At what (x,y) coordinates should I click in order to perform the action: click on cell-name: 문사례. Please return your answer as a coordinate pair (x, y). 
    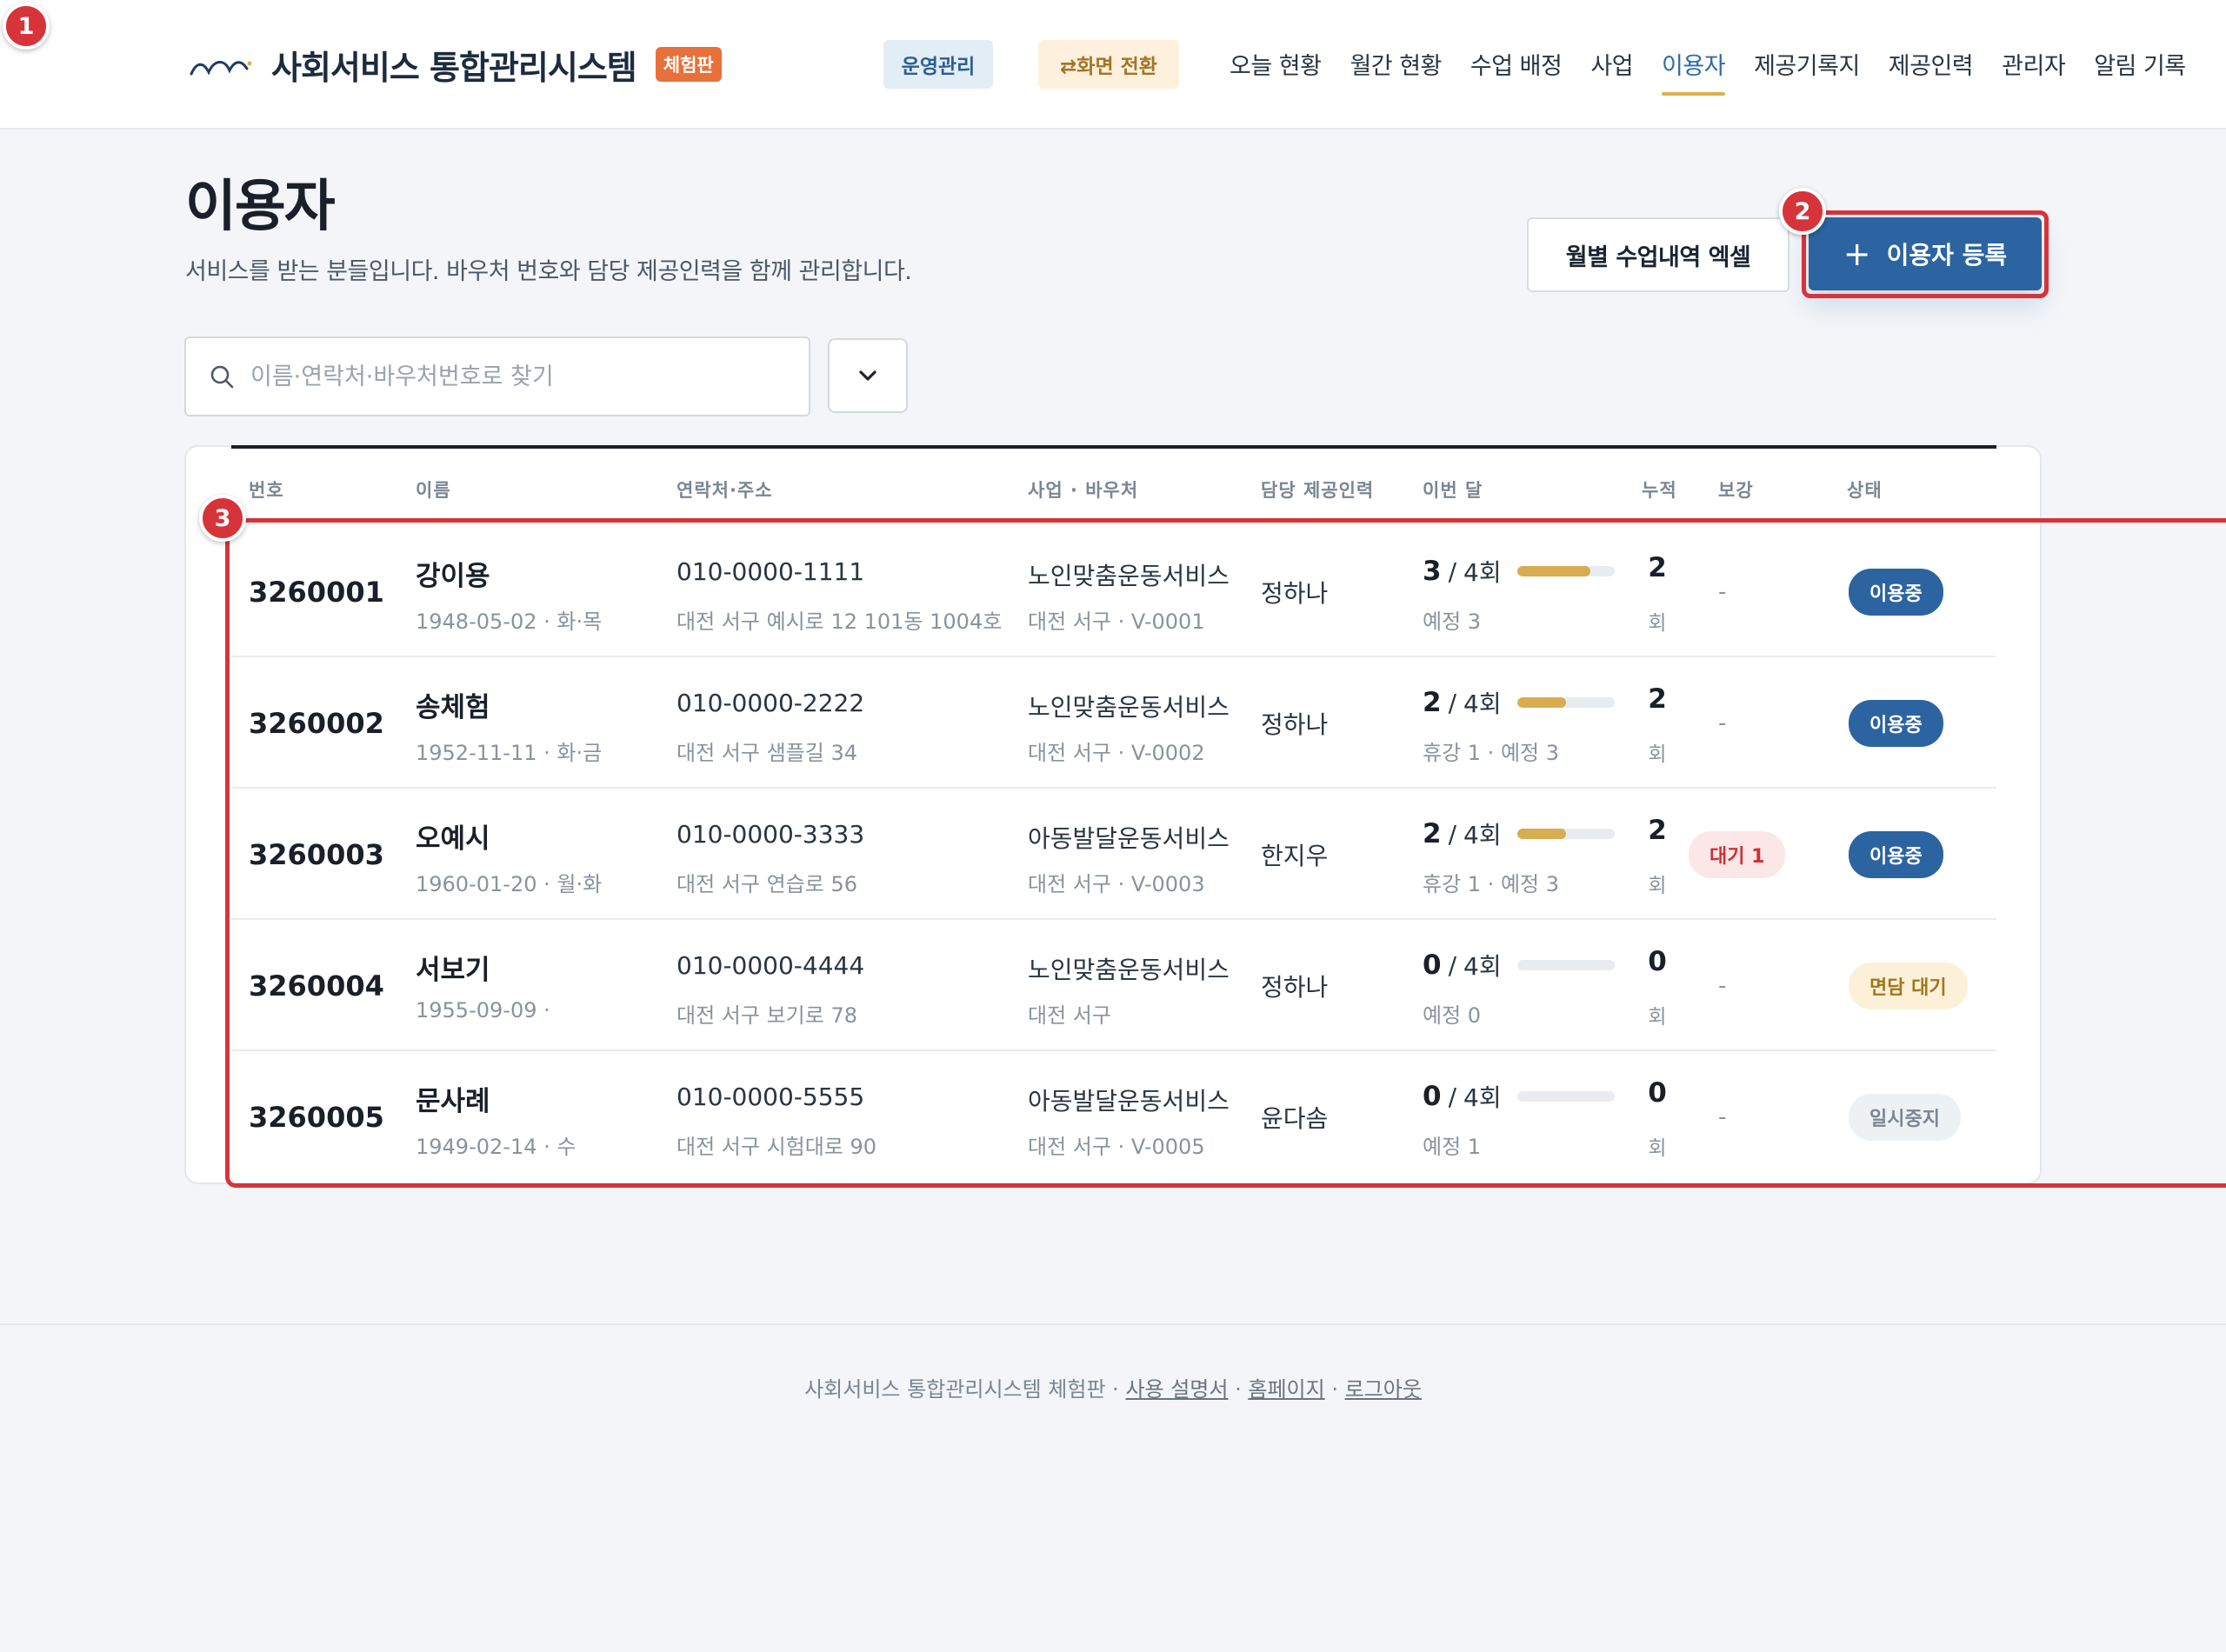
    Looking at the image, I should click on (453, 1101).